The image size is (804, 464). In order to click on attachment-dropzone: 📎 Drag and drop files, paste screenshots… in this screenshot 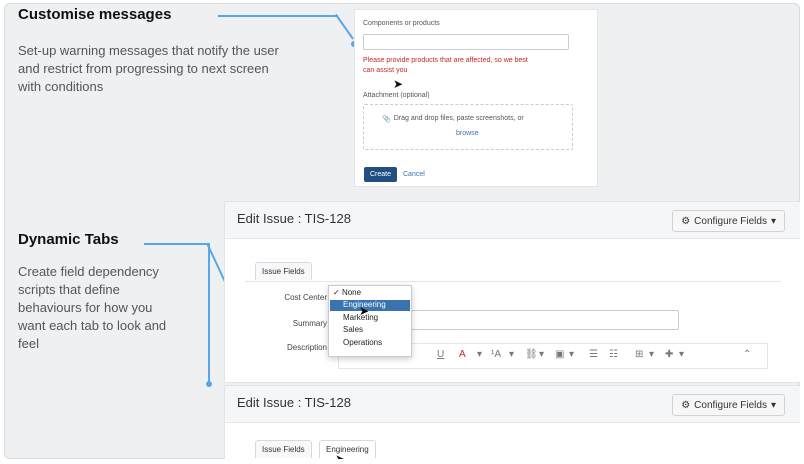, I will do `click(468, 127)`.